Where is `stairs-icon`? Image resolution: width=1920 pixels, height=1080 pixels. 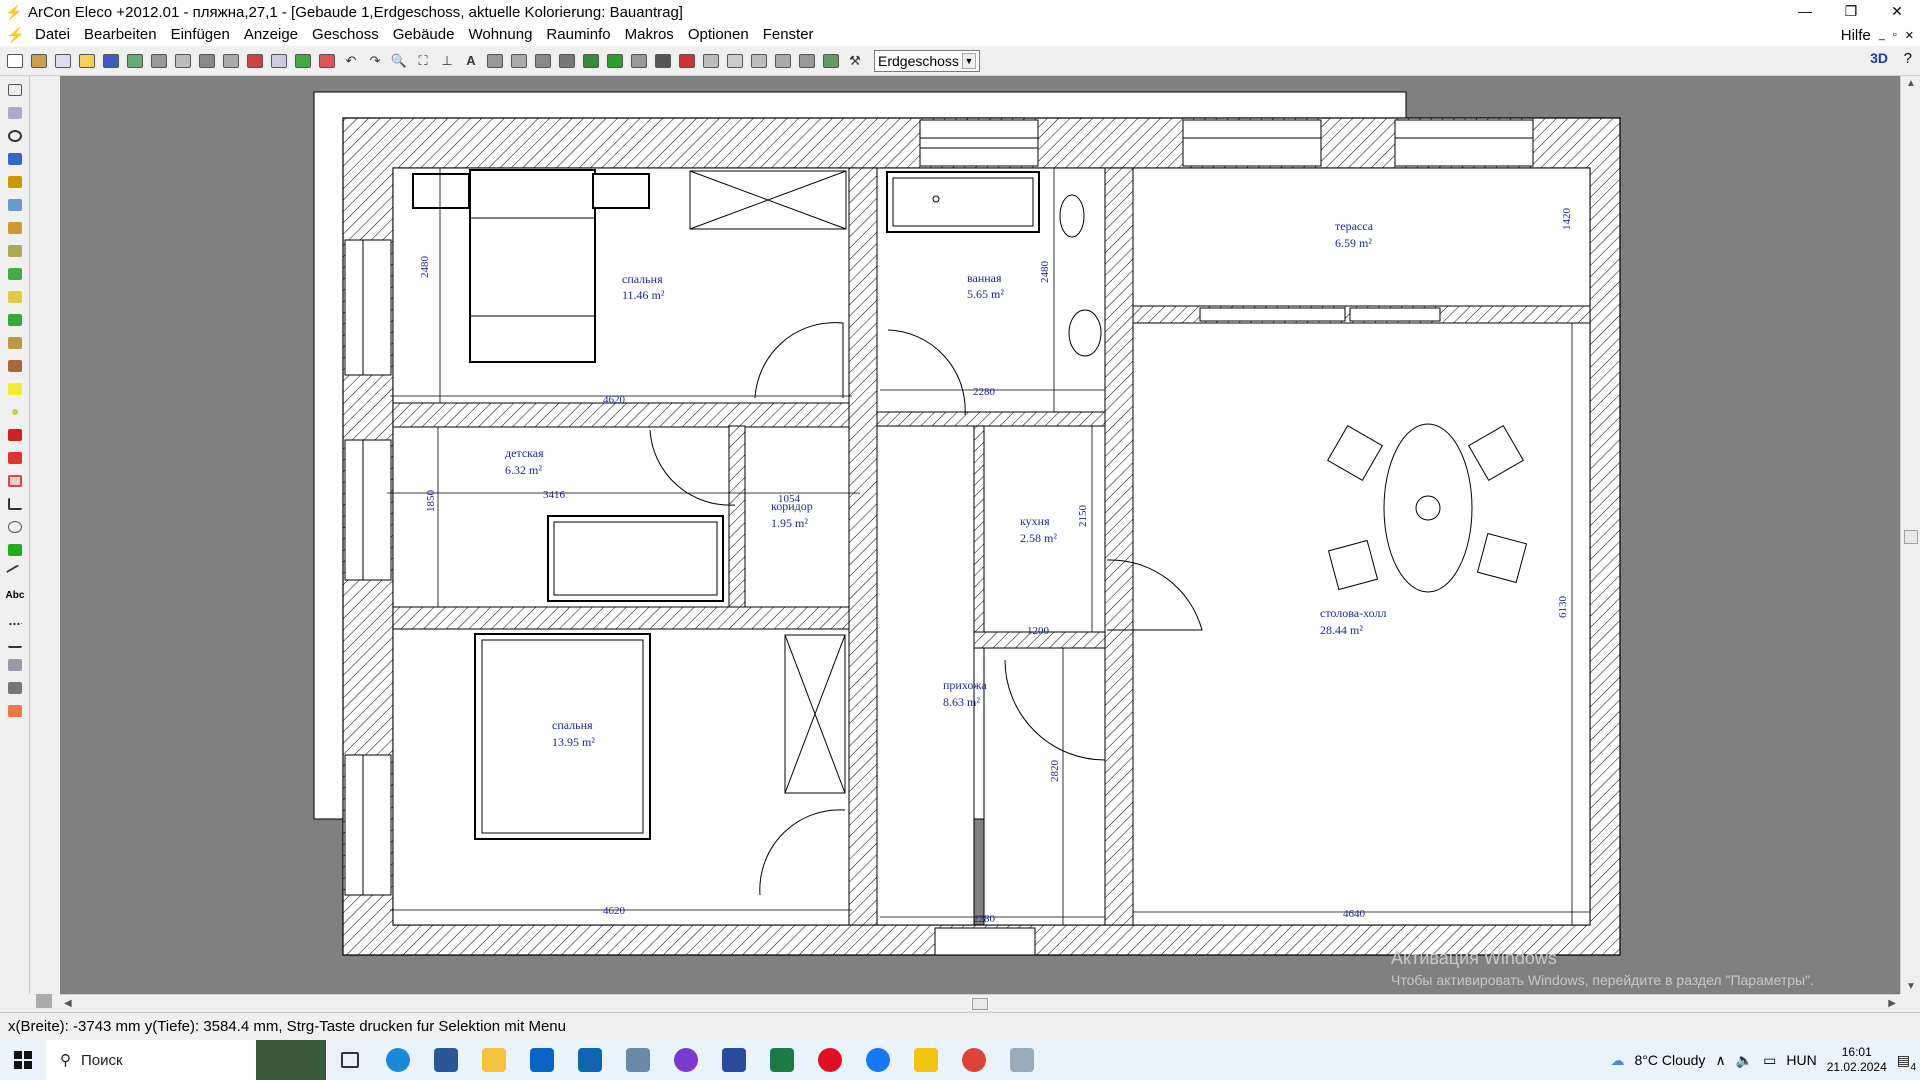 stairs-icon is located at coordinates (15, 227).